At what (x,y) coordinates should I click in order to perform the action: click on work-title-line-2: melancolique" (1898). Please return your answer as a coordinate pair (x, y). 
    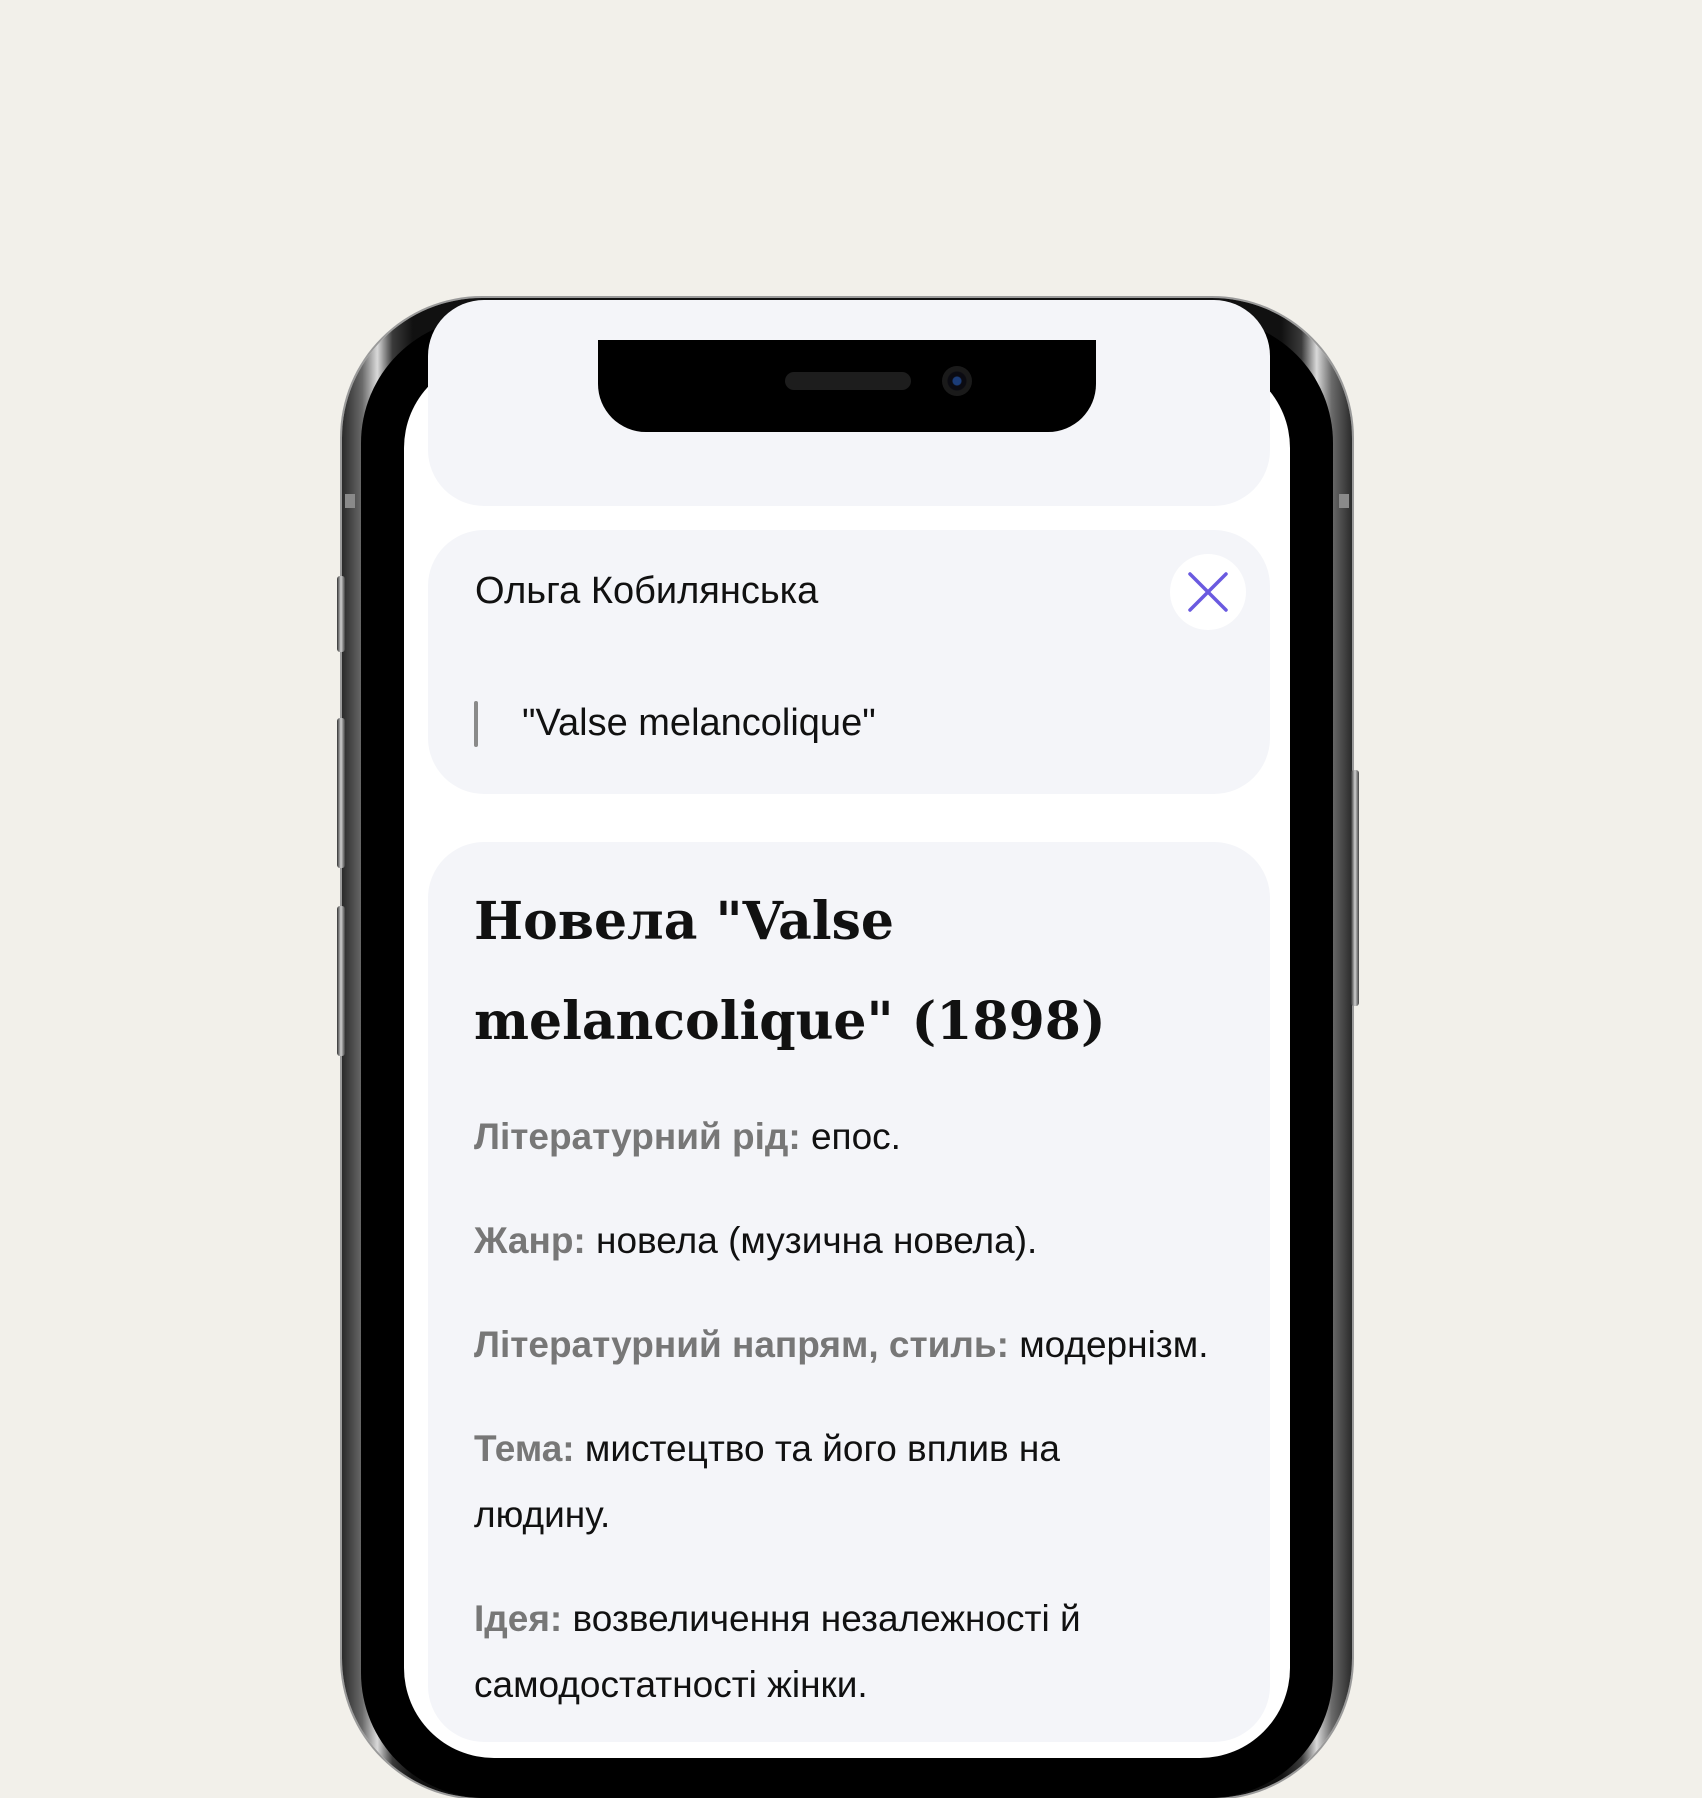
    Looking at the image, I should click on (790, 1021).